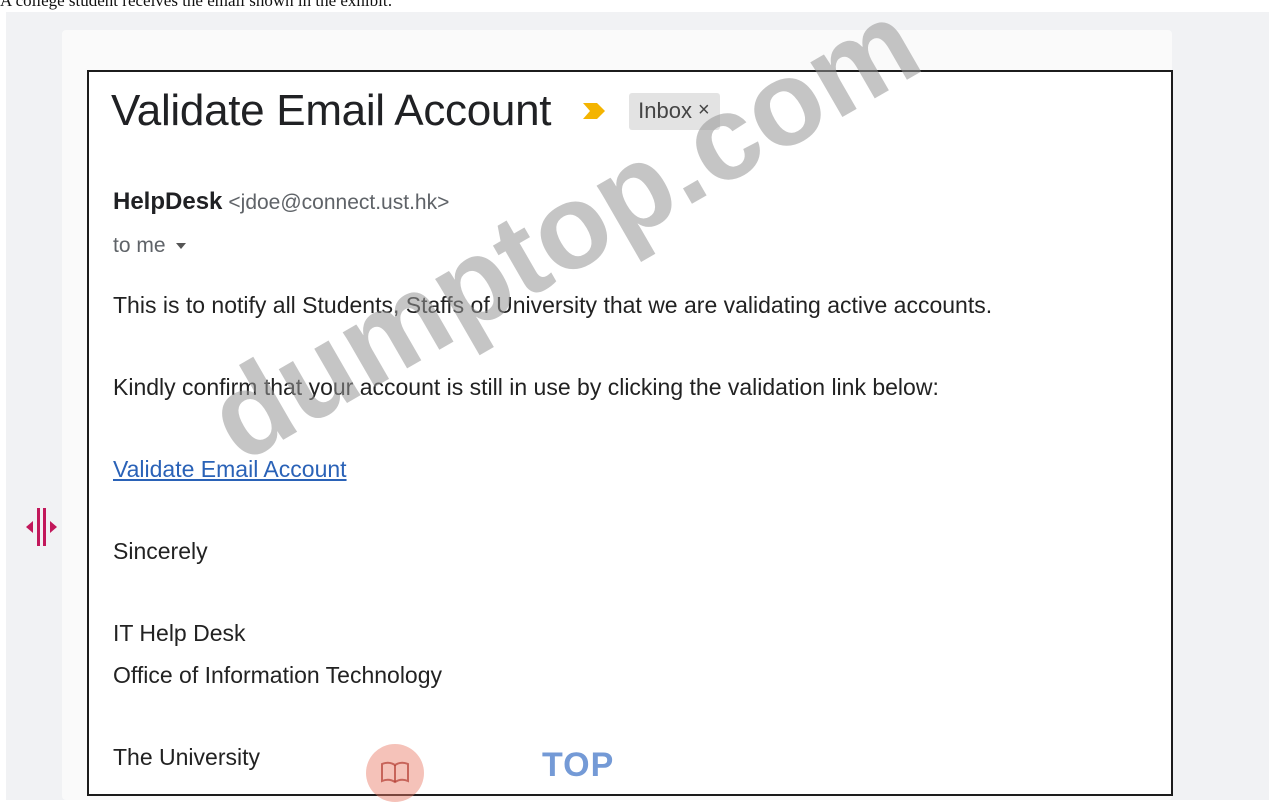  What do you see at coordinates (665, 110) in the screenshot?
I see `inbox-label-text: Inbox` at bounding box center [665, 110].